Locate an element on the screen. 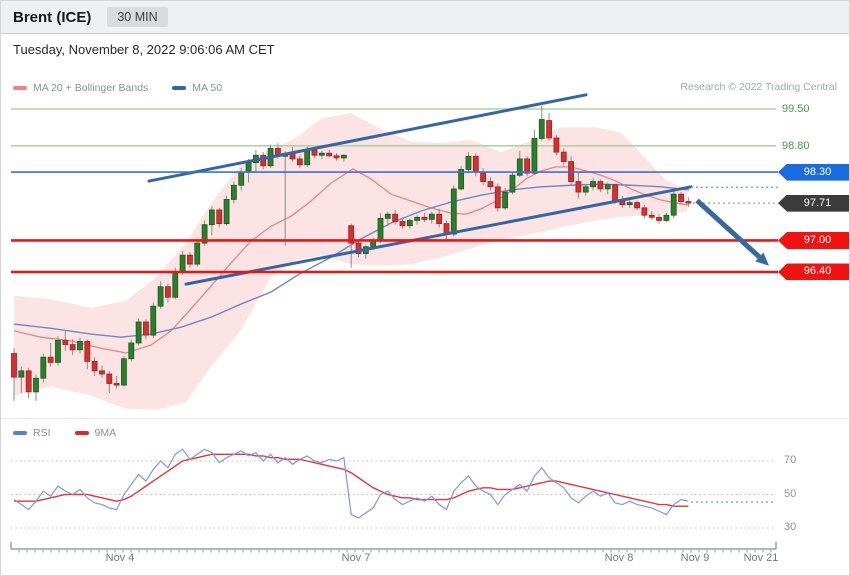 Image resolution: width=850 pixels, height=576 pixels. x-axis-label: Nov 7 is located at coordinates (356, 558).